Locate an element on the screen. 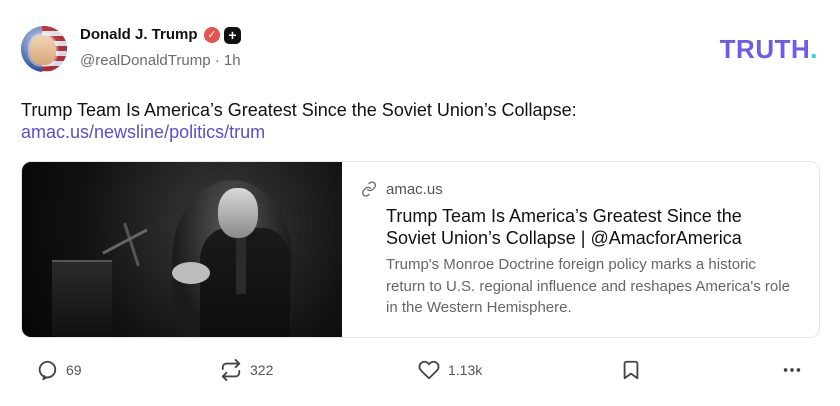  image-figure-hands is located at coordinates (191, 273).